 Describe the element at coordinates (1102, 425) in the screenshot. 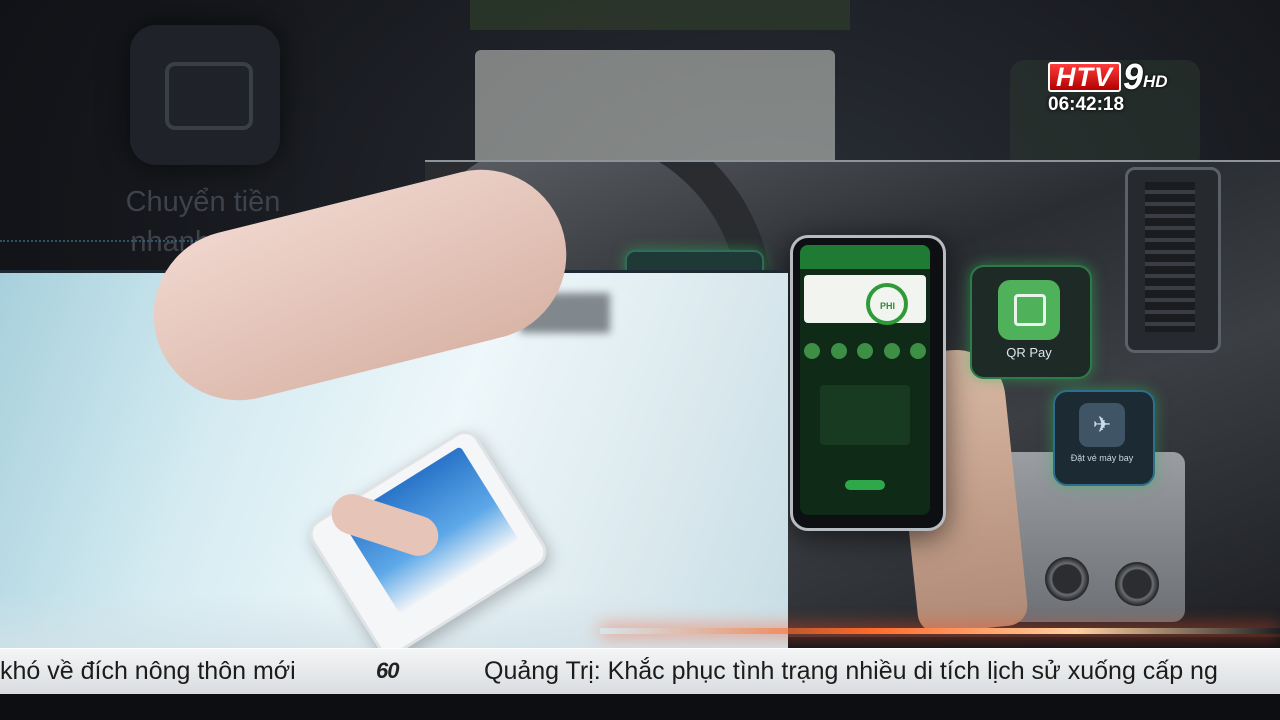

I see `airplane-seat-icon: ✈` at that location.